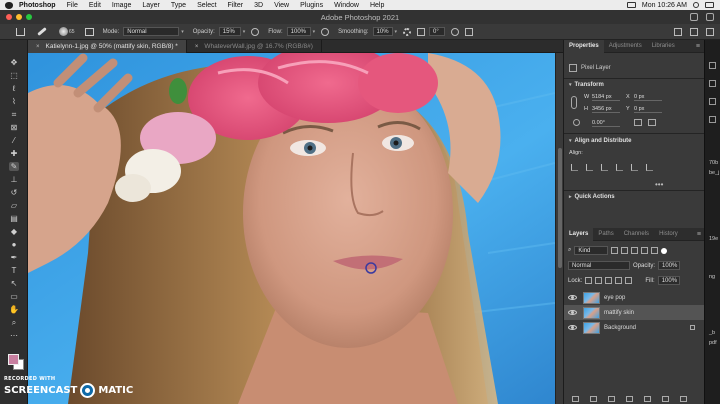 The height and width of the screenshot is (404, 720). Describe the element at coordinates (668, 234) in the screenshot. I see `tab-history: History` at that location.